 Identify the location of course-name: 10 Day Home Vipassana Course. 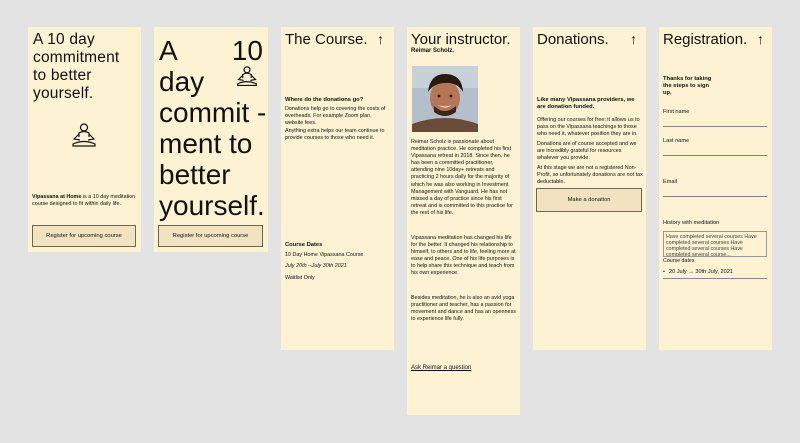
(324, 255).